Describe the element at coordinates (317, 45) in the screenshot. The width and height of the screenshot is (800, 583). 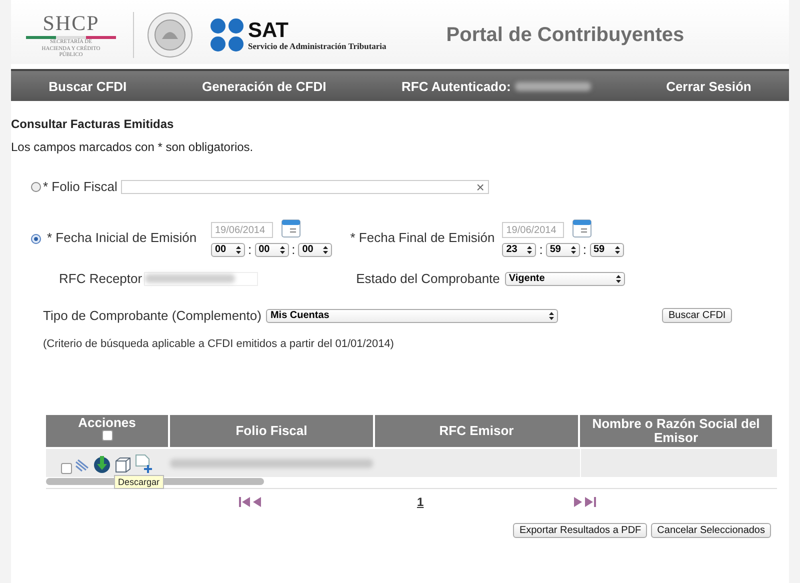
I see `sat-subtitle: Servicio de Administración Tributaria` at that location.